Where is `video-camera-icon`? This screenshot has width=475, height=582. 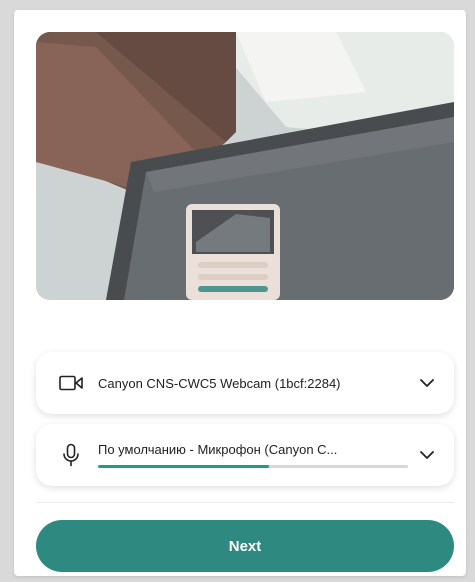 video-camera-icon is located at coordinates (71, 383).